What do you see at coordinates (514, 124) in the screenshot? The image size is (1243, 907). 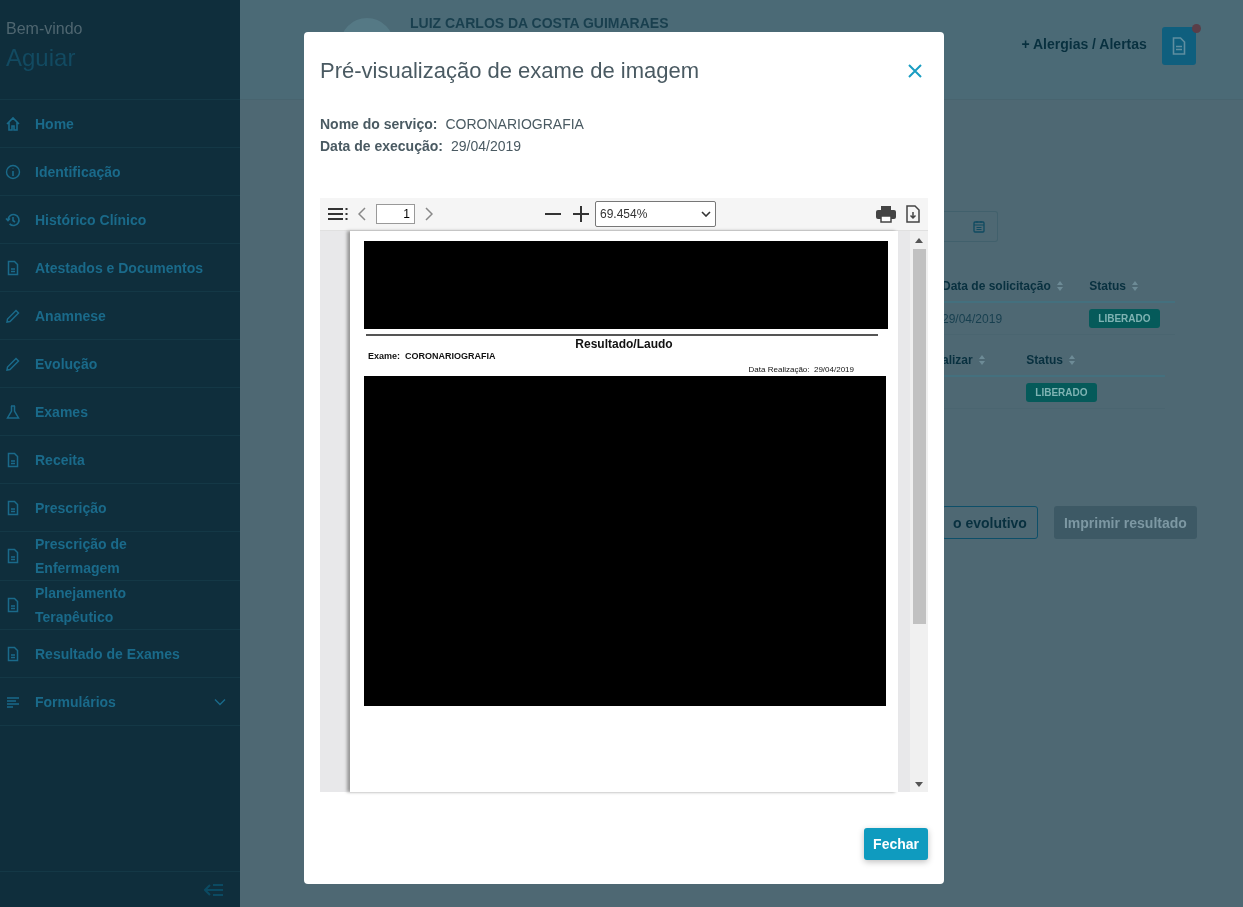 I see `field-value: CORONARIOGRAFIA` at bounding box center [514, 124].